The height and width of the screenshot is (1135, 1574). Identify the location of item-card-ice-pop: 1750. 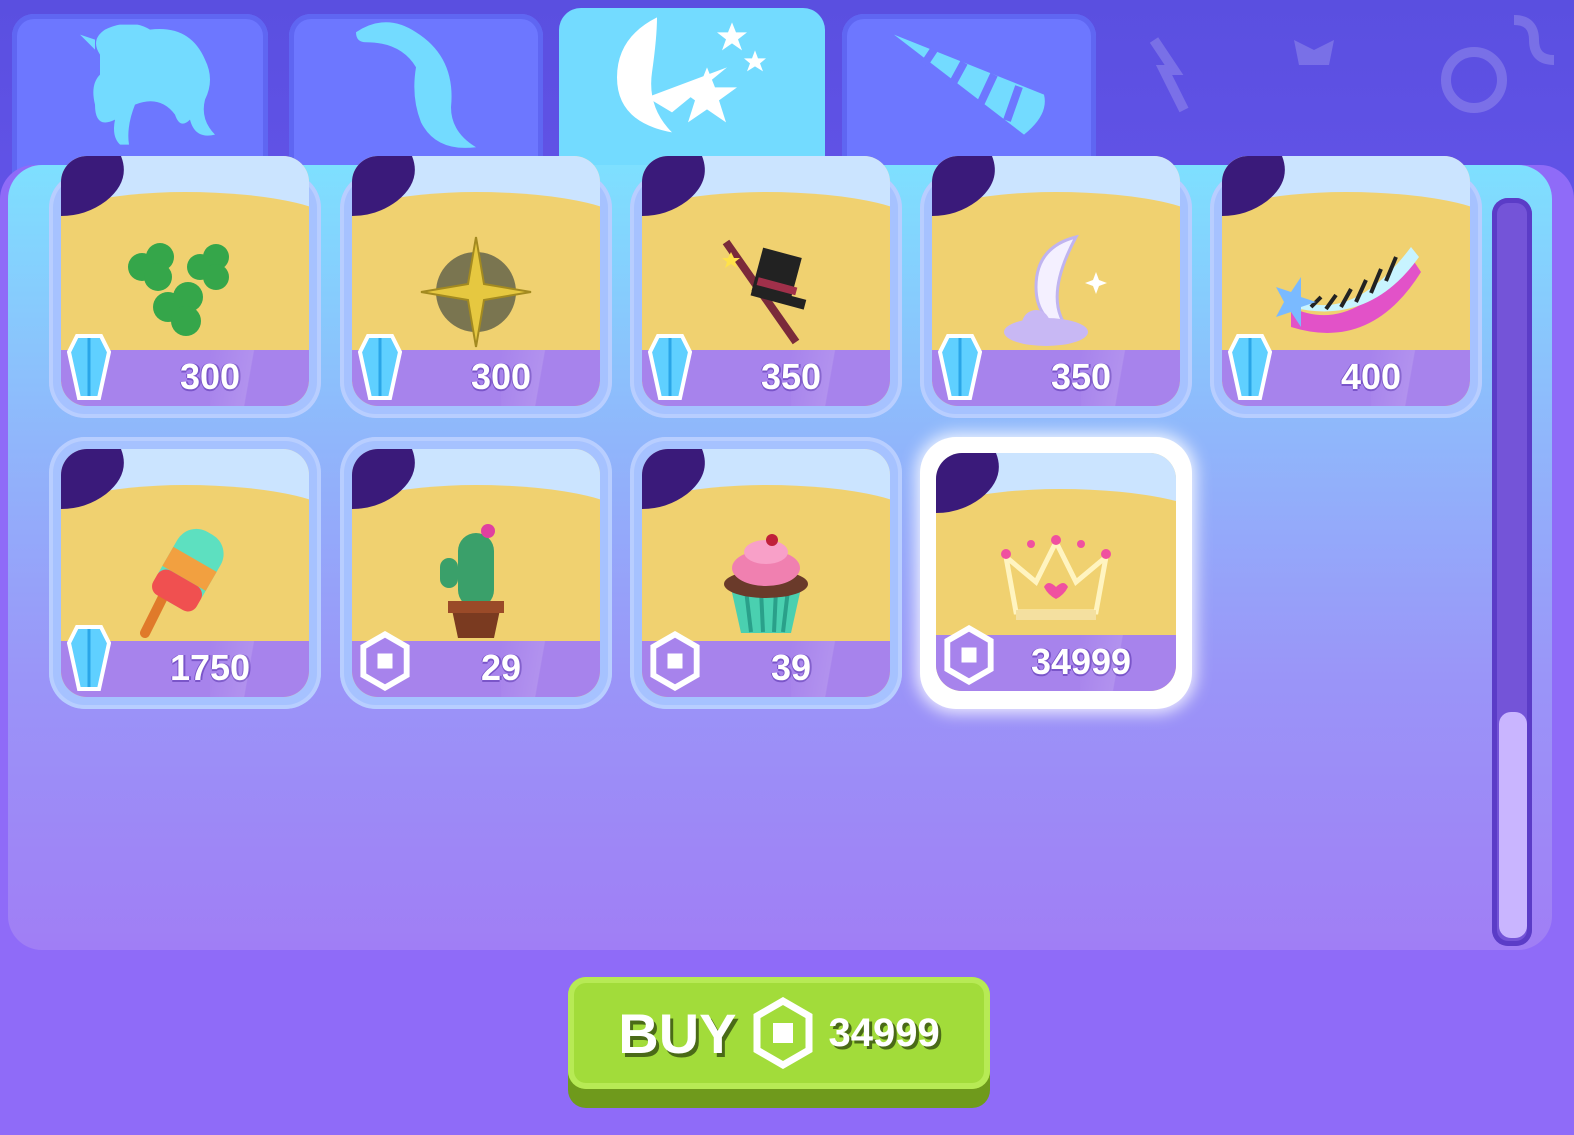
(185, 573).